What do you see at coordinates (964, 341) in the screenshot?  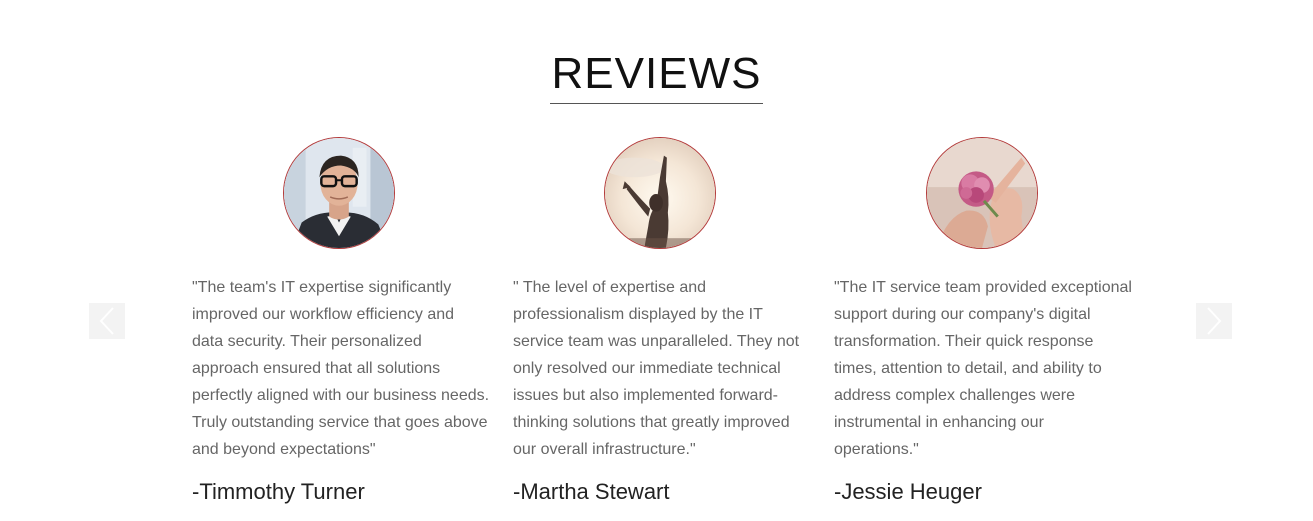 I see `quote-line: transformation. Their quick response` at bounding box center [964, 341].